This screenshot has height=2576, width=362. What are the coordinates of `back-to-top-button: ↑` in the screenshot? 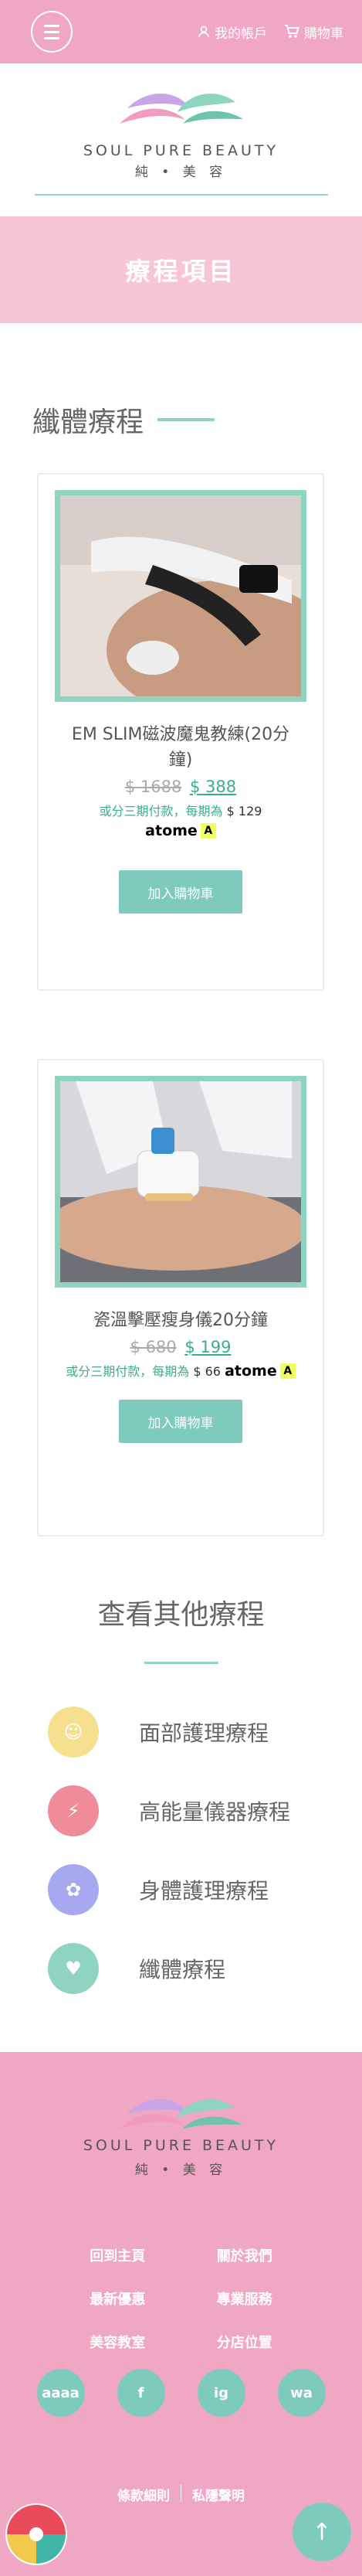 It's located at (322, 2532).